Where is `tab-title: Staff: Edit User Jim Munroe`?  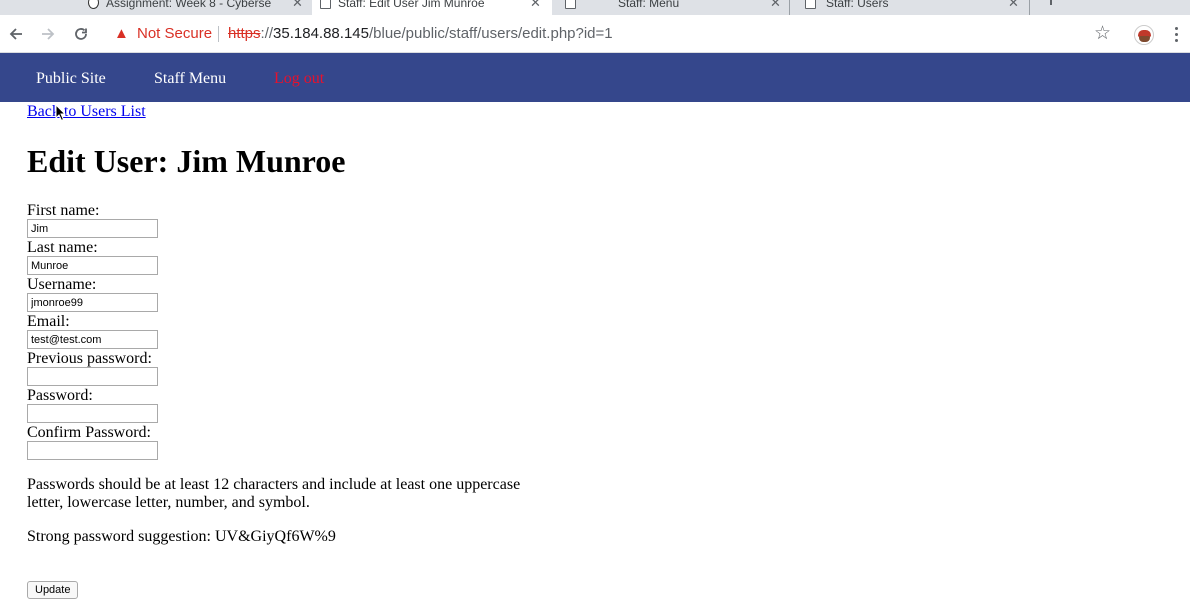 tab-title: Staff: Edit User Jim Munroe is located at coordinates (411, 5).